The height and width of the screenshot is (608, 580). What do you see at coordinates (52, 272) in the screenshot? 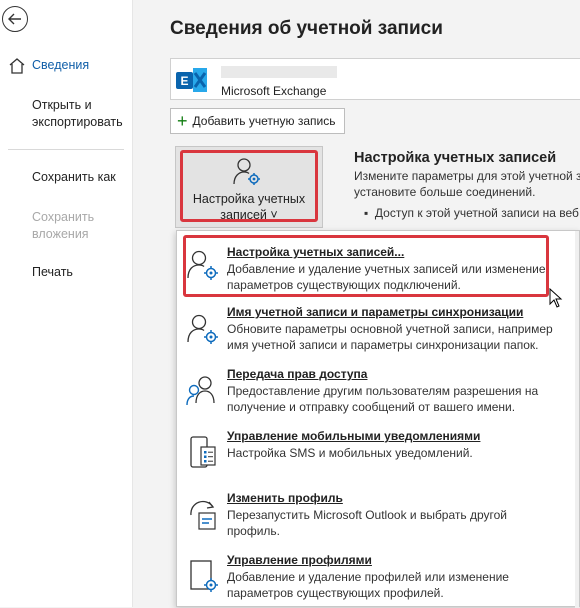
I see `nav-item-label: Печать` at bounding box center [52, 272].